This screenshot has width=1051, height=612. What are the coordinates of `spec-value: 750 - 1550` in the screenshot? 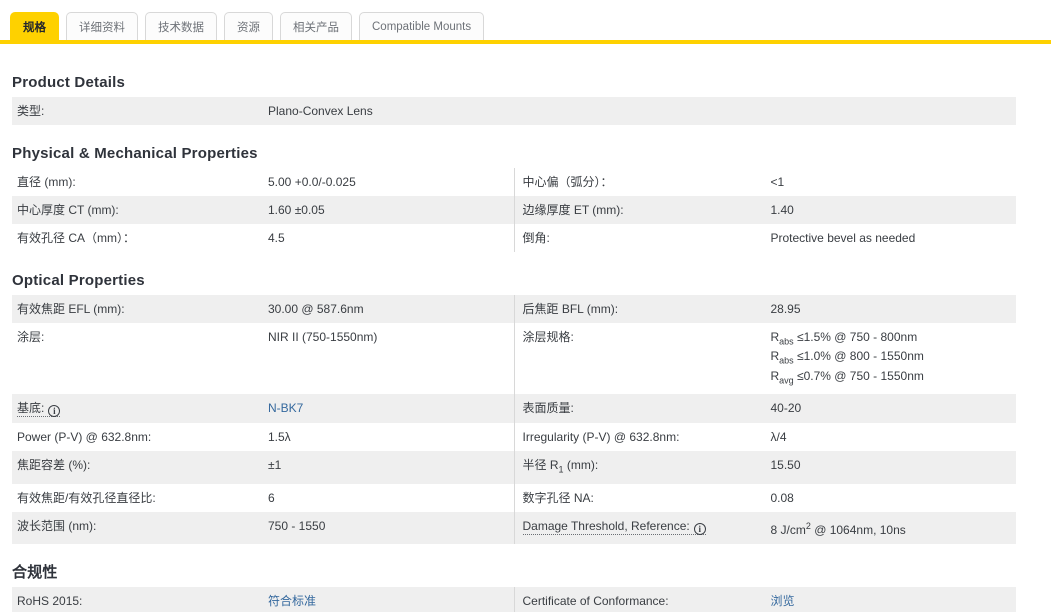 It's located at (297, 525).